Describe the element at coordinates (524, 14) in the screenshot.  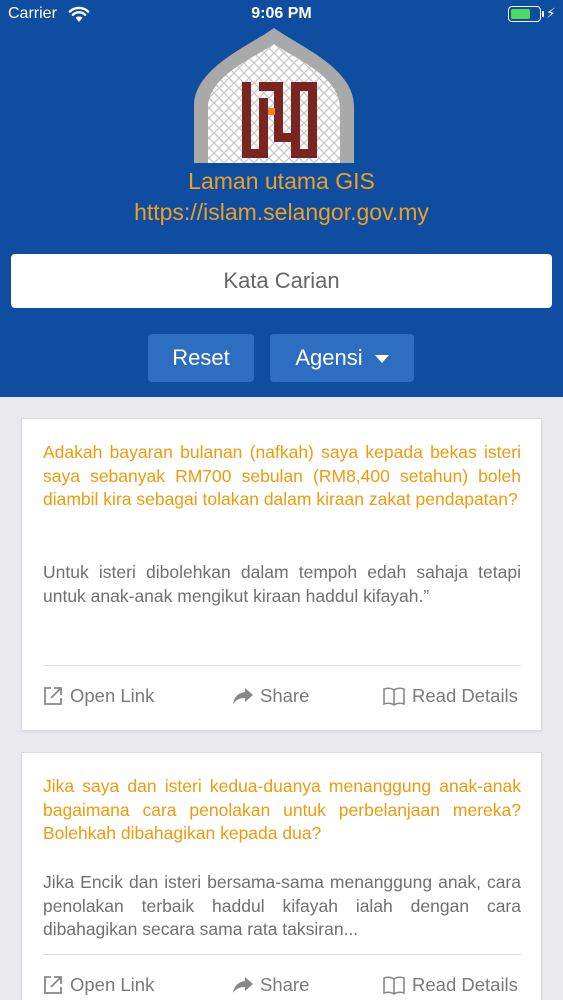
I see `battery-icon` at that location.